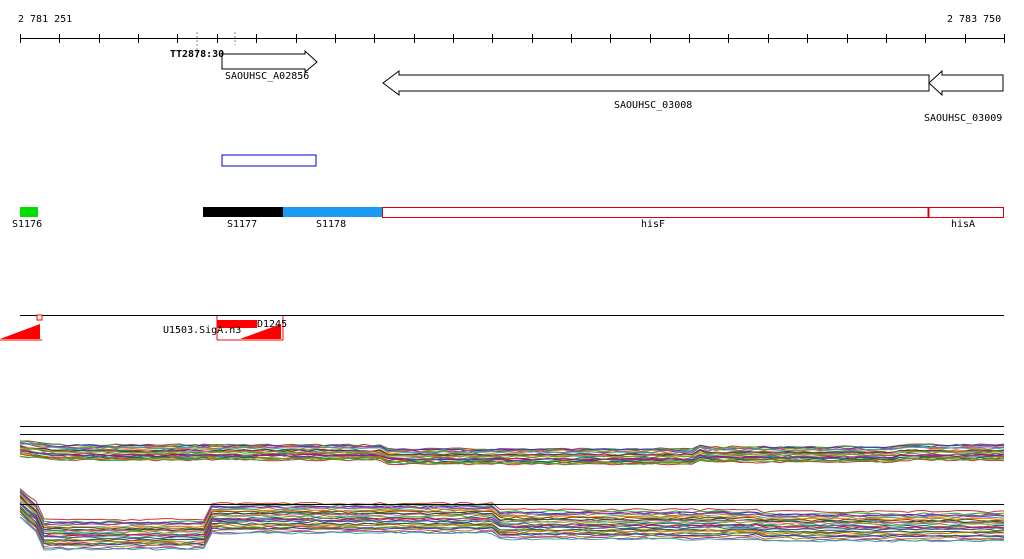  I want to click on segment-track, so click(512, 212).